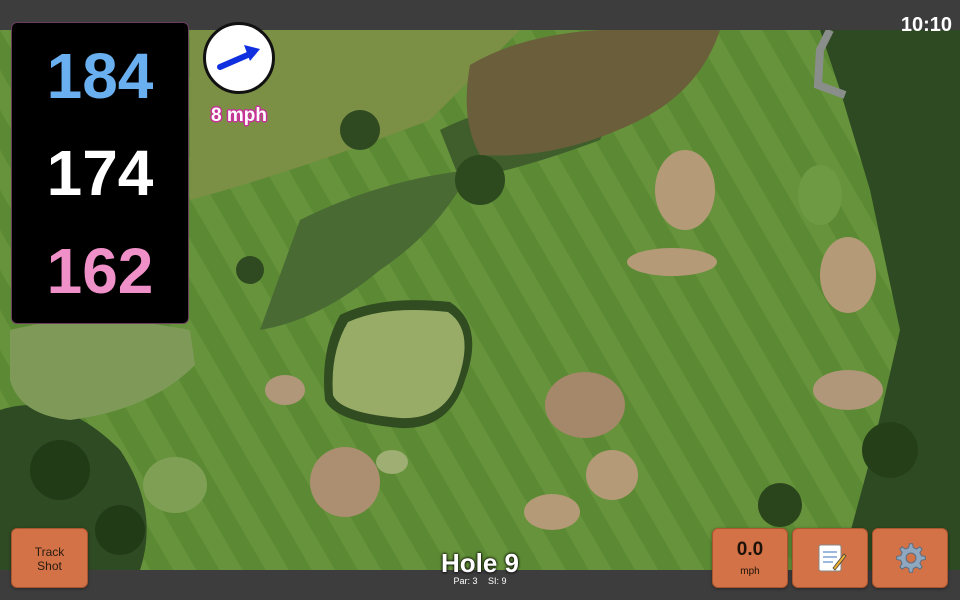 The image size is (960, 600). Describe the element at coordinates (480, 563) in the screenshot. I see `hole-title: Hole 9` at that location.